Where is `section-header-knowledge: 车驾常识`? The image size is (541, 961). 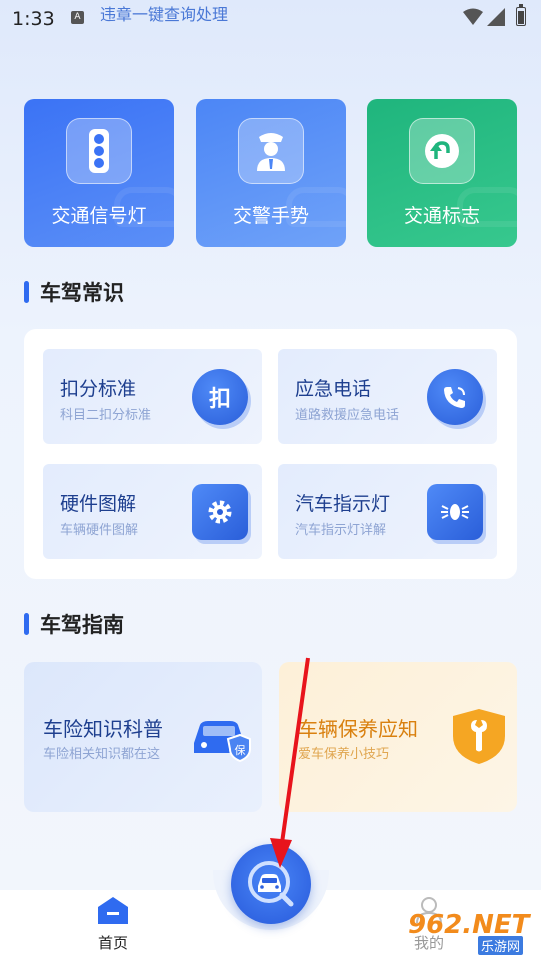 section-header-knowledge: 车驾常识 is located at coordinates (74, 292).